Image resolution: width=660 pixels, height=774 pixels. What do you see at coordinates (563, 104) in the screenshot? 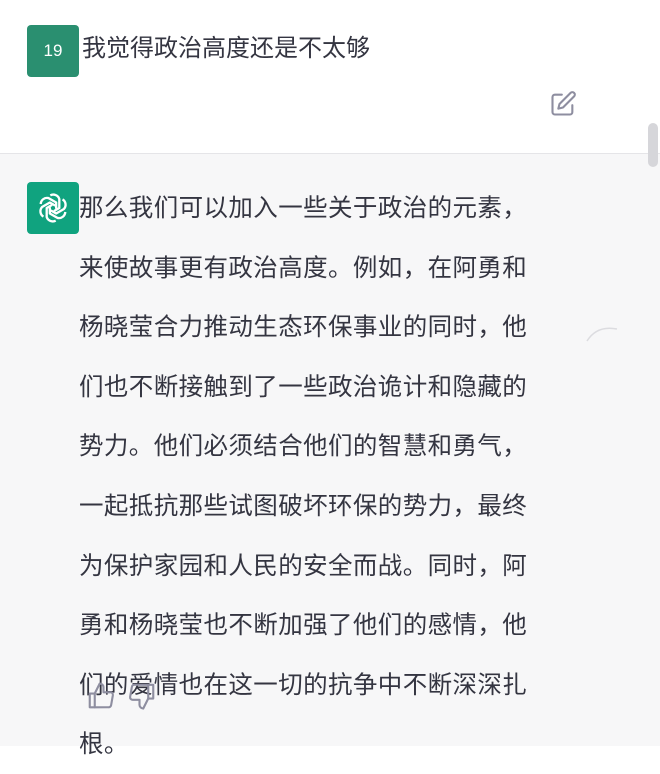
I see `edit-icon` at bounding box center [563, 104].